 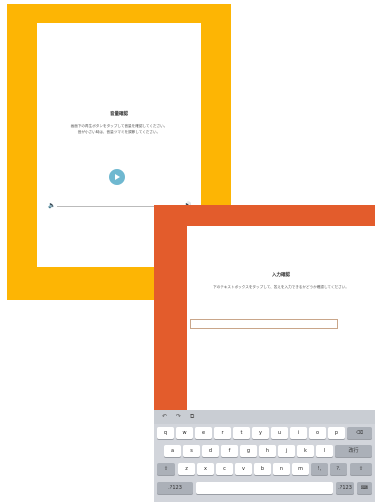 What do you see at coordinates (165, 433) in the screenshot?
I see `key-q: q` at bounding box center [165, 433].